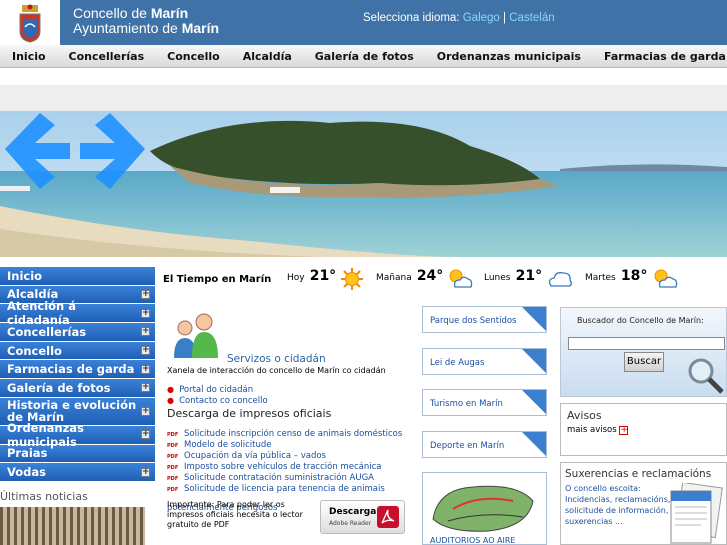 The height and width of the screenshot is (545, 727). What do you see at coordinates (34, 350) in the screenshot?
I see `leftmenu-label: Concello` at bounding box center [34, 350].